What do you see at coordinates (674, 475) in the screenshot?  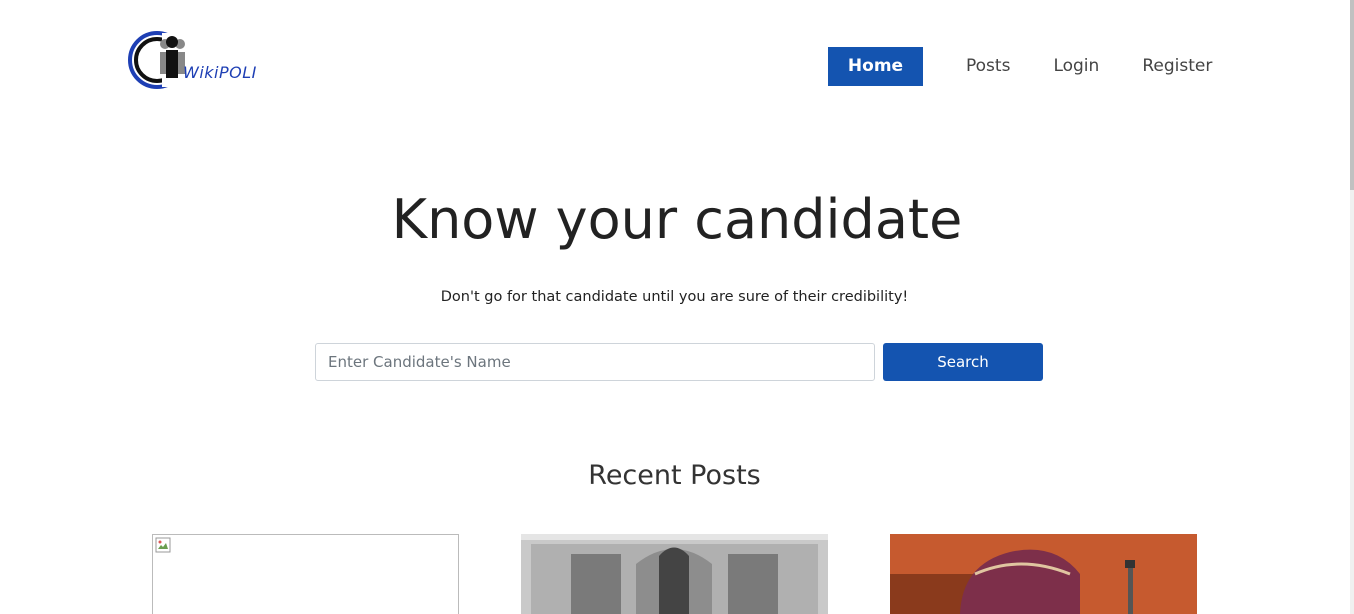 I see `recent-posts-title: Recent Posts` at bounding box center [674, 475].